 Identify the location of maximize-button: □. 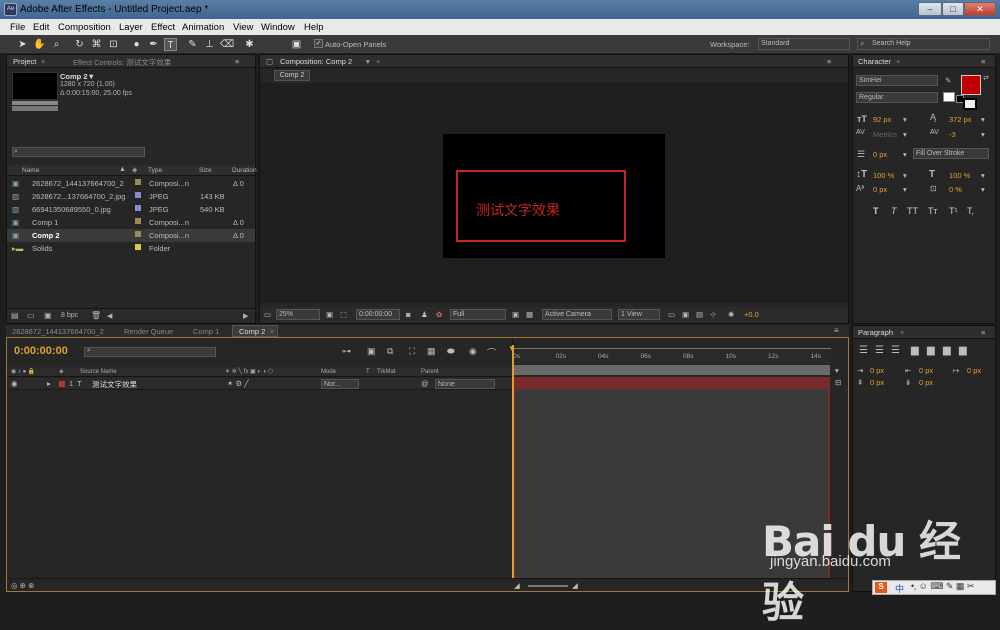
(953, 9).